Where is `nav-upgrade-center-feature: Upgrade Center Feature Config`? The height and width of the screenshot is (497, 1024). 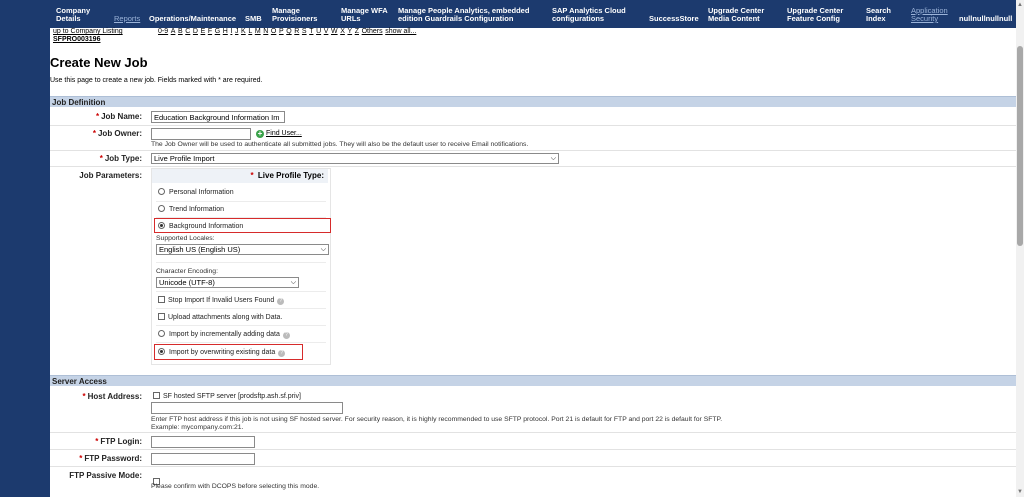
nav-upgrade-center-feature: Upgrade Center Feature Config is located at coordinates (815, 15).